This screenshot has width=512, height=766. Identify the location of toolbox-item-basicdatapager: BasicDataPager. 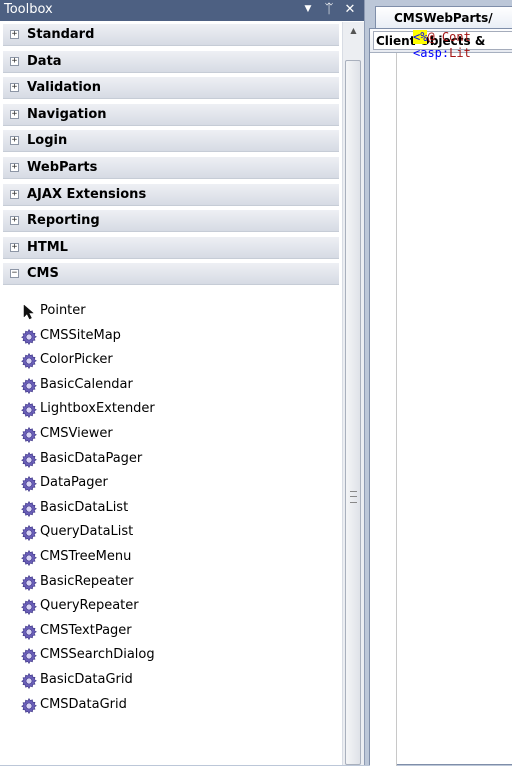
(171, 459).